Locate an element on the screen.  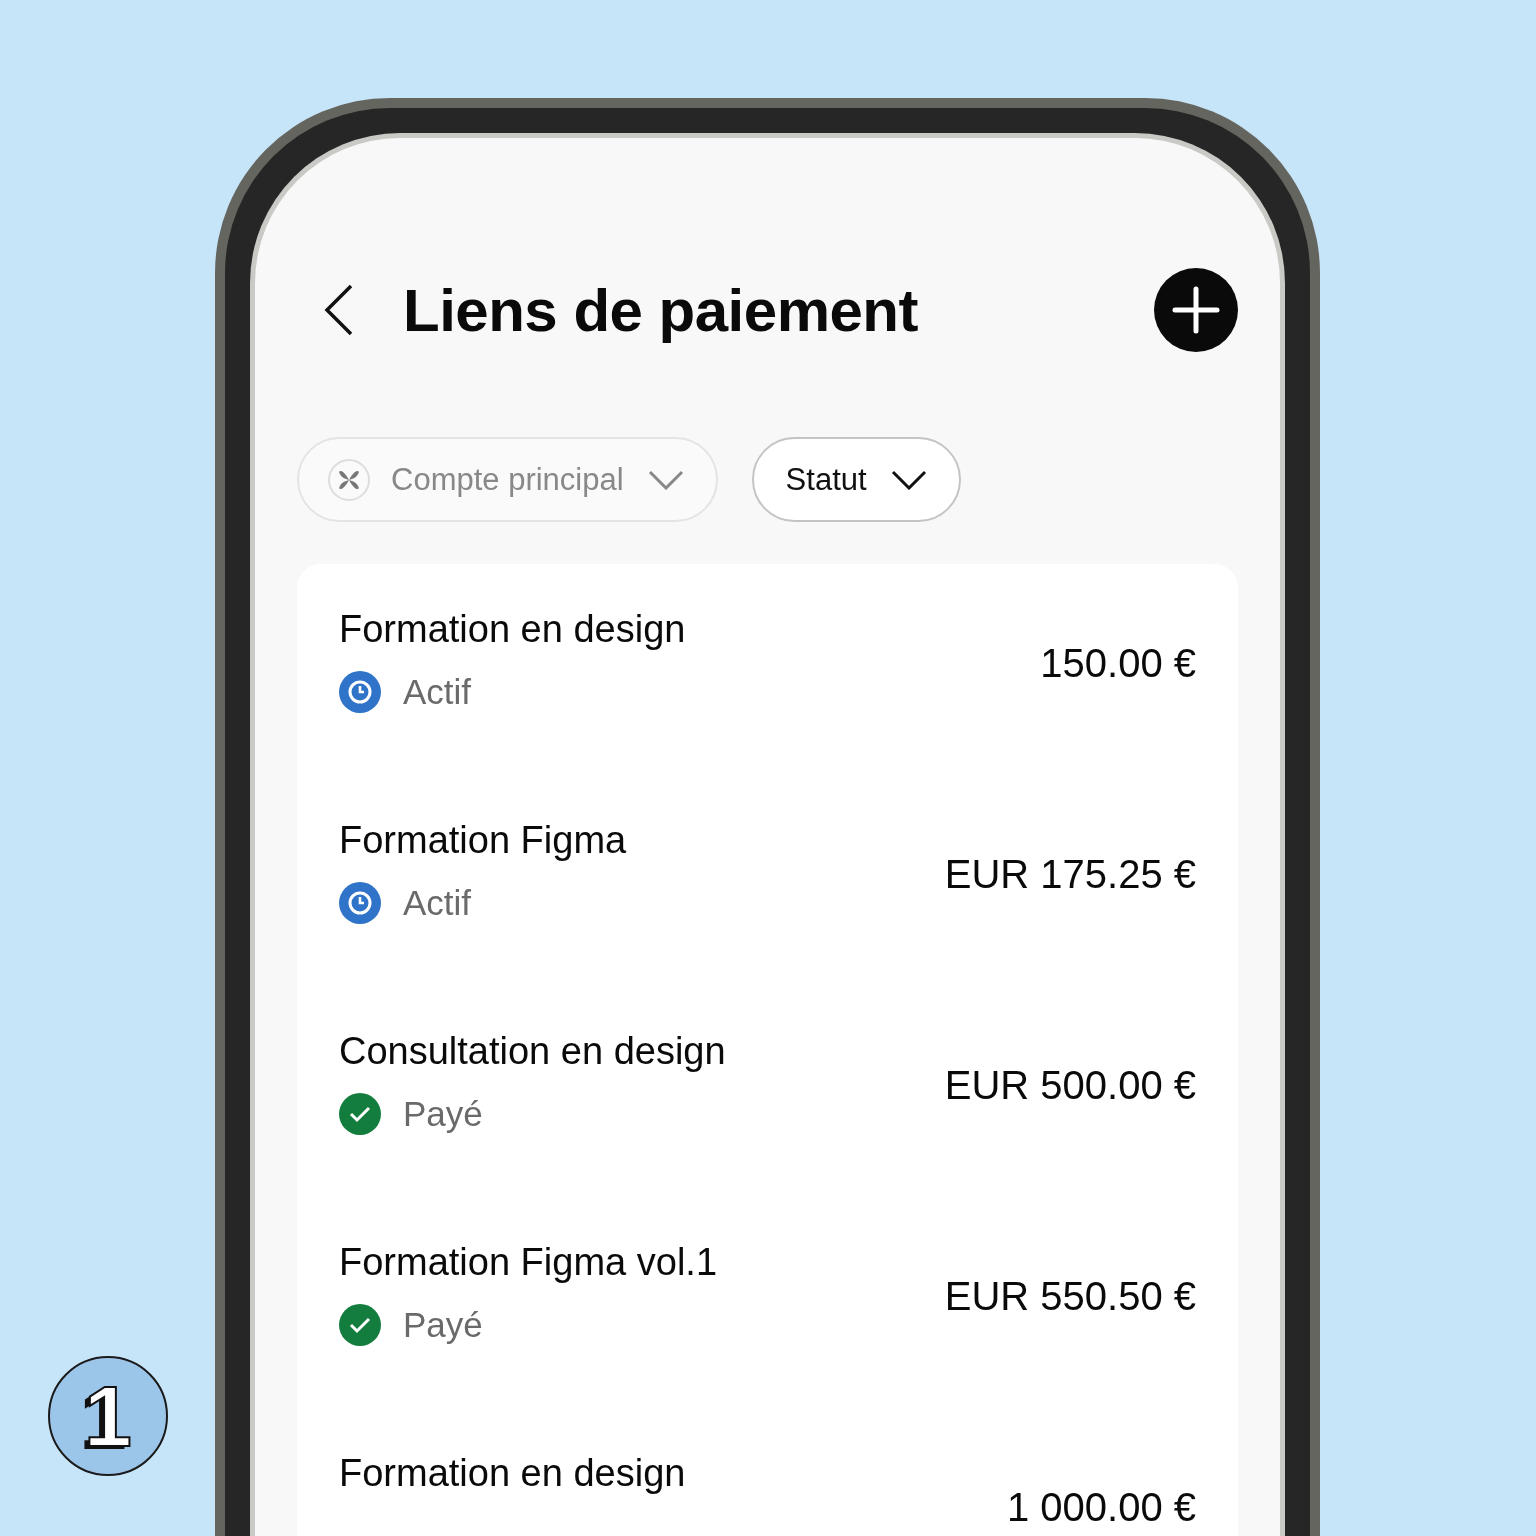
back-icon is located at coordinates (339, 310).